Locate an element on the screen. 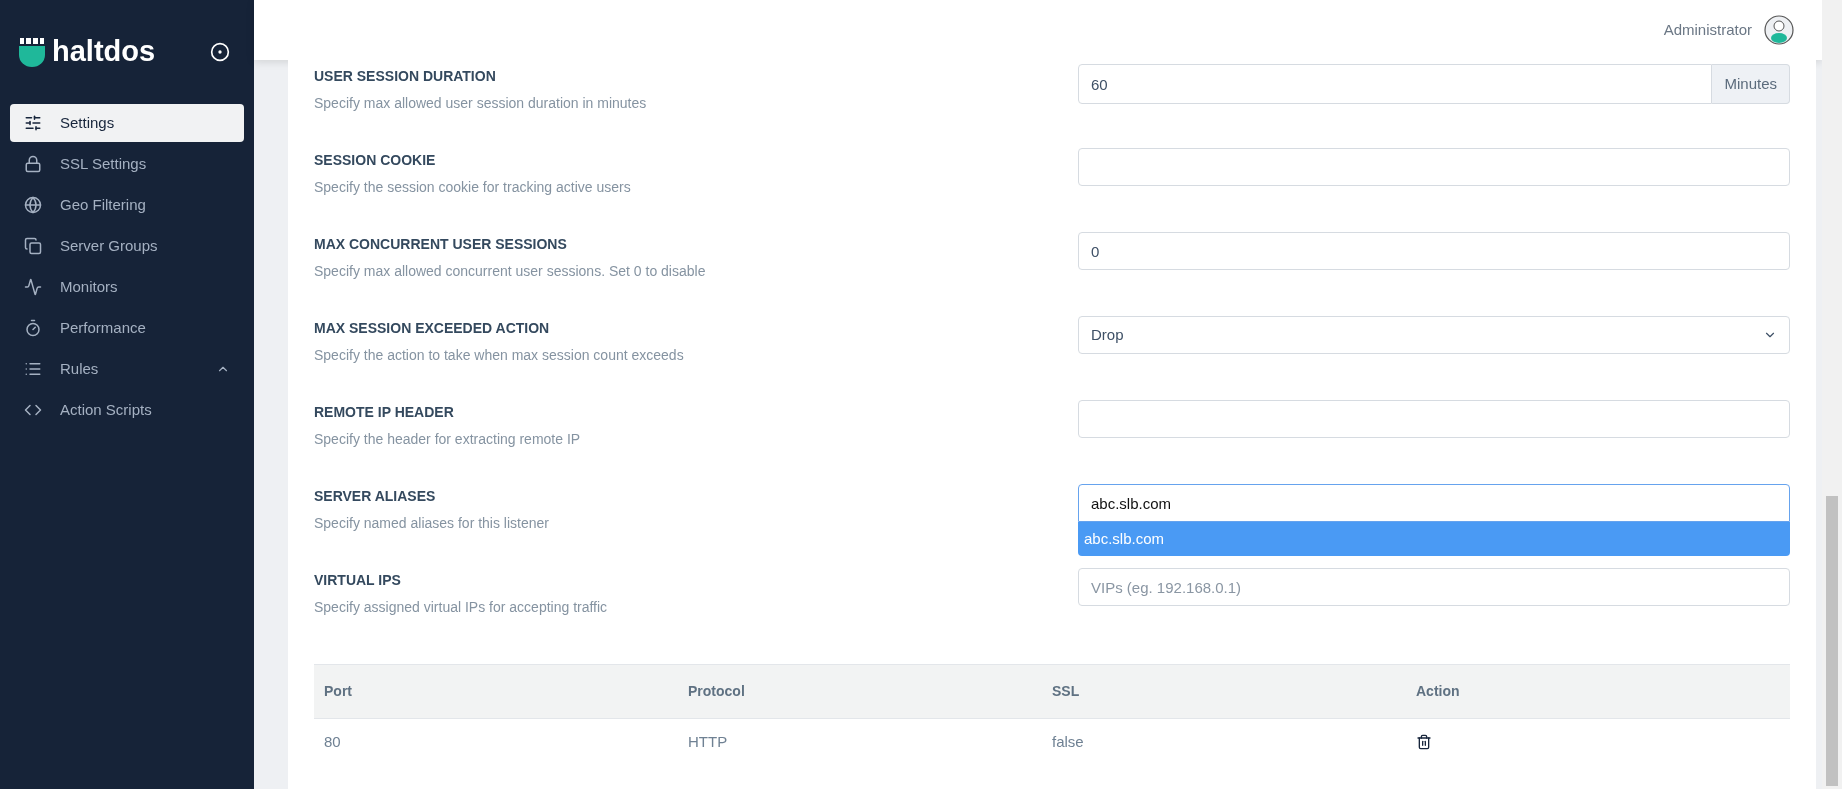 The image size is (1842, 789). lock-icon is located at coordinates (33, 164).